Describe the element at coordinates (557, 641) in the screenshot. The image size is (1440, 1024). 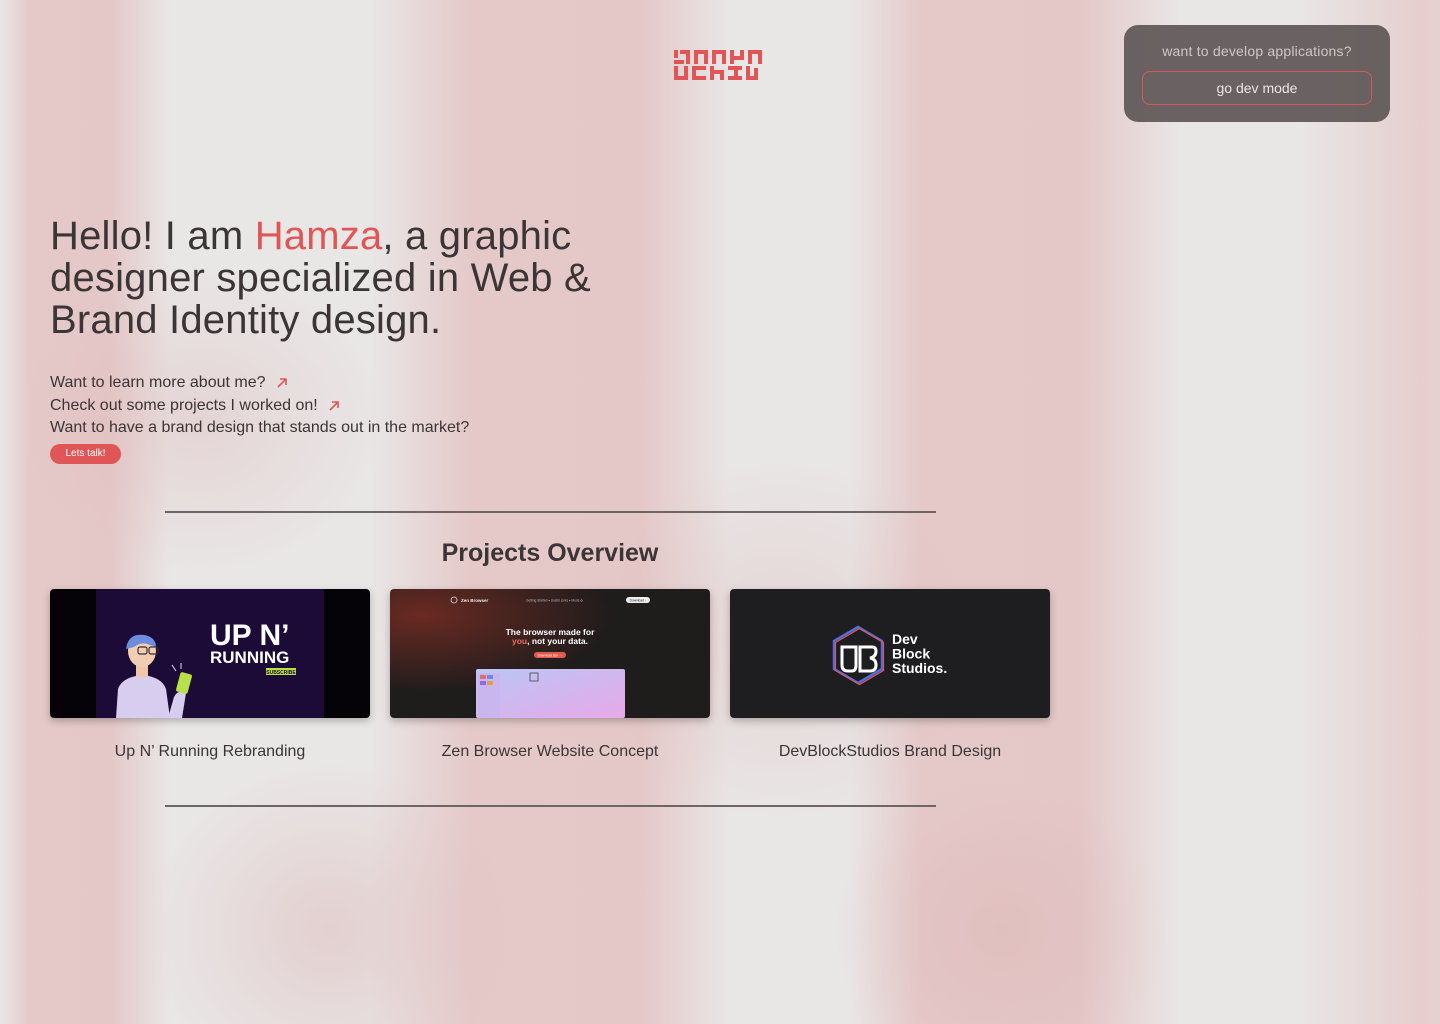
I see `zen-thumb-headline-2: , not your data.` at that location.